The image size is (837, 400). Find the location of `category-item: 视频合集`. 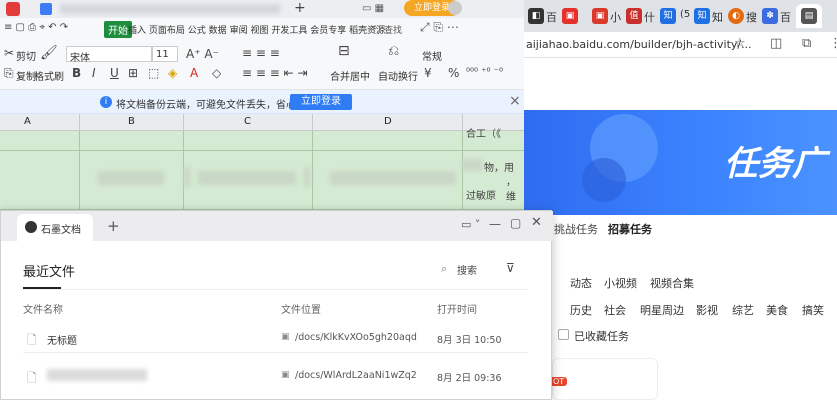

category-item: 视频合集 is located at coordinates (672, 283).